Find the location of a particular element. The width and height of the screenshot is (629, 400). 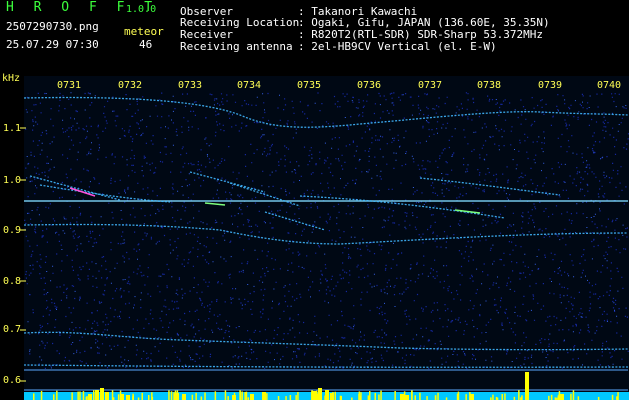

time-label: 0736 is located at coordinates (369, 85).